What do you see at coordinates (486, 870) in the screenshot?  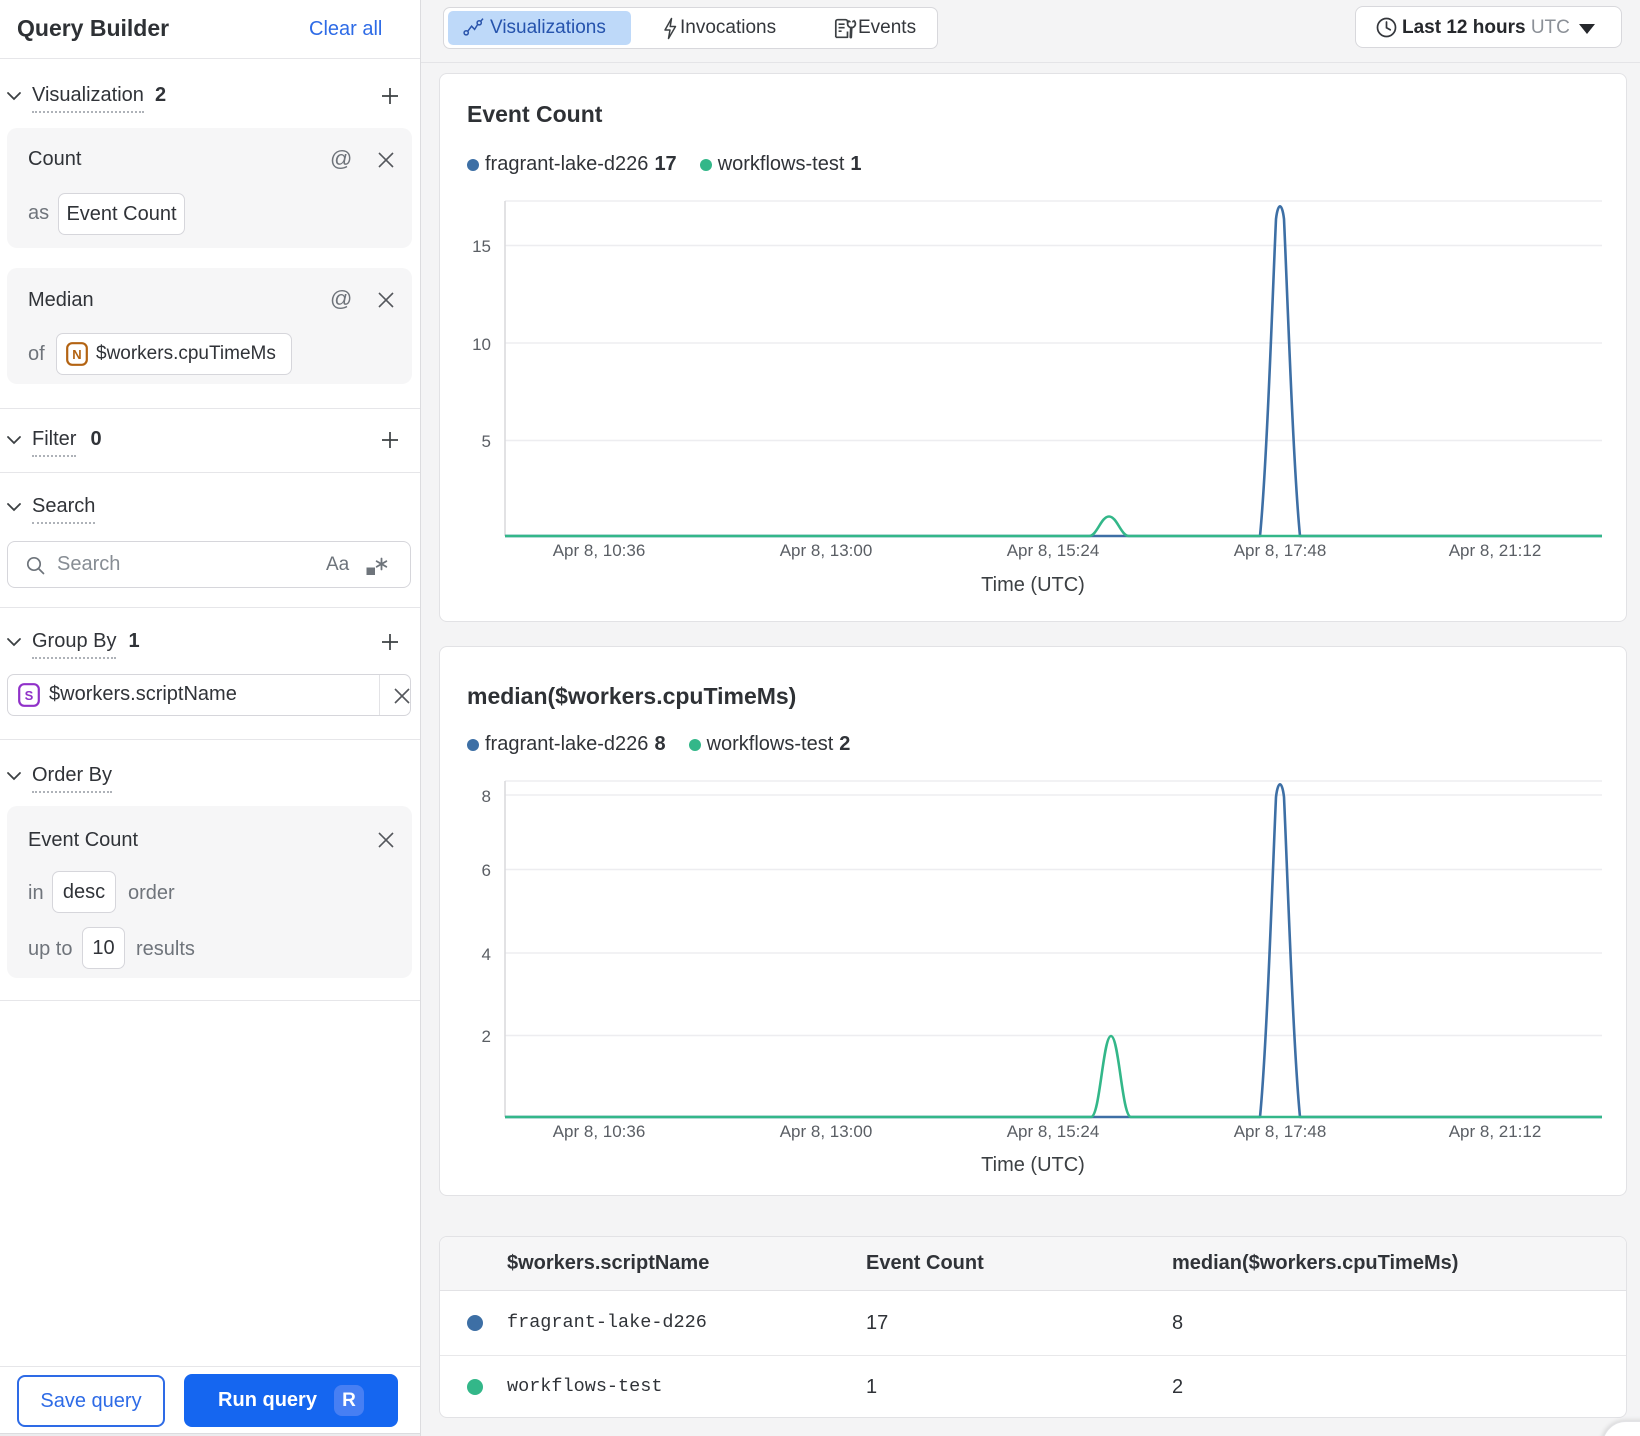 I see `svg-text: 6` at bounding box center [486, 870].